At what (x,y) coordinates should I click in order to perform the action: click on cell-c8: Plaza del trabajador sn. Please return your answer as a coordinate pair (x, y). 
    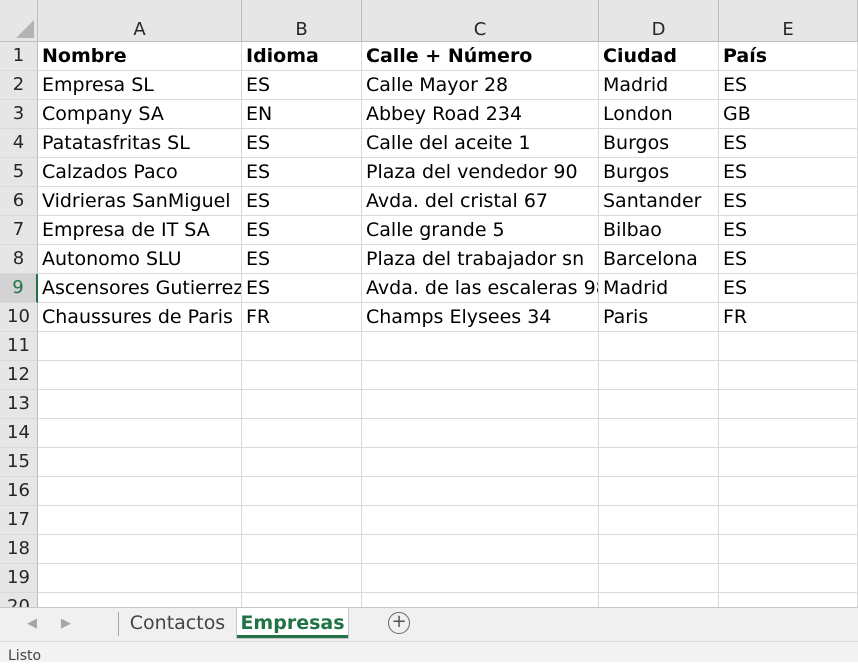
    Looking at the image, I should click on (480, 259).